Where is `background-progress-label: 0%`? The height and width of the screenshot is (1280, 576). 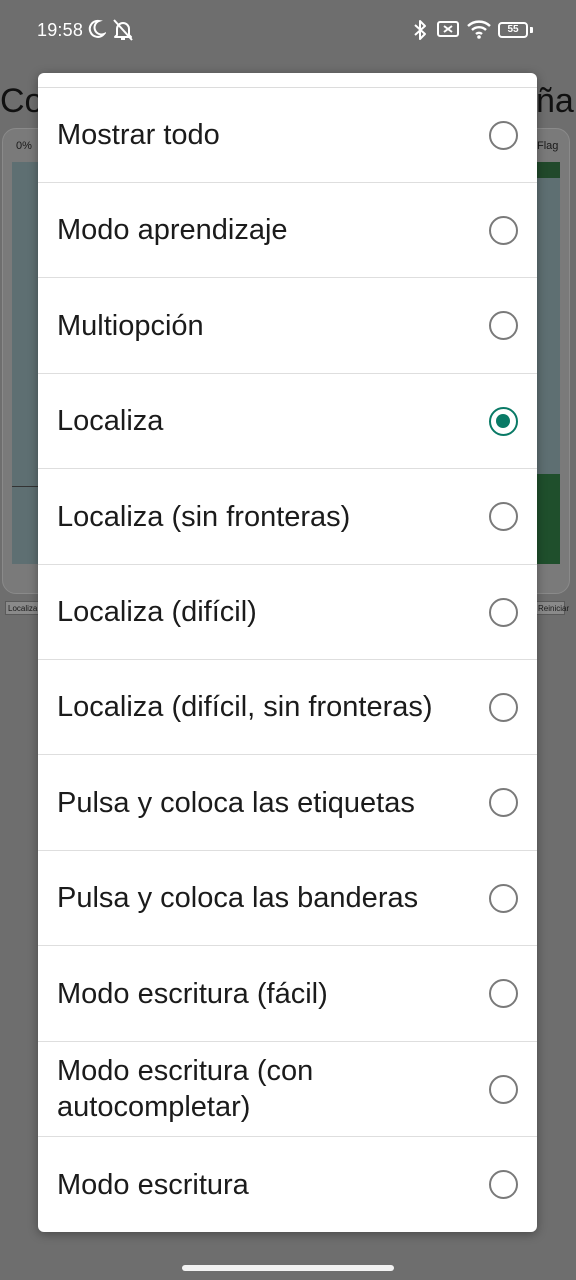
background-progress-label: 0% is located at coordinates (24, 146).